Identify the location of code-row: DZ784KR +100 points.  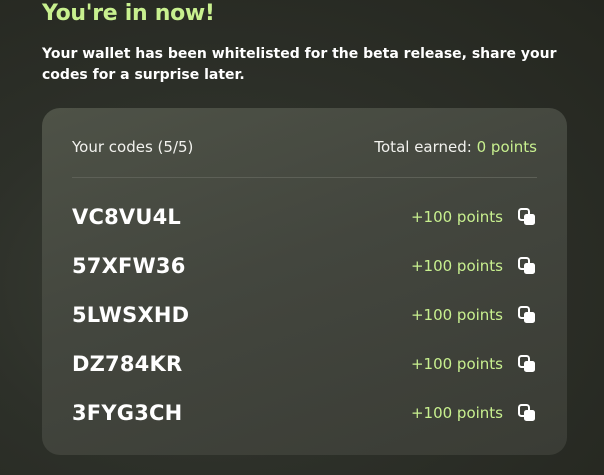
(304, 363).